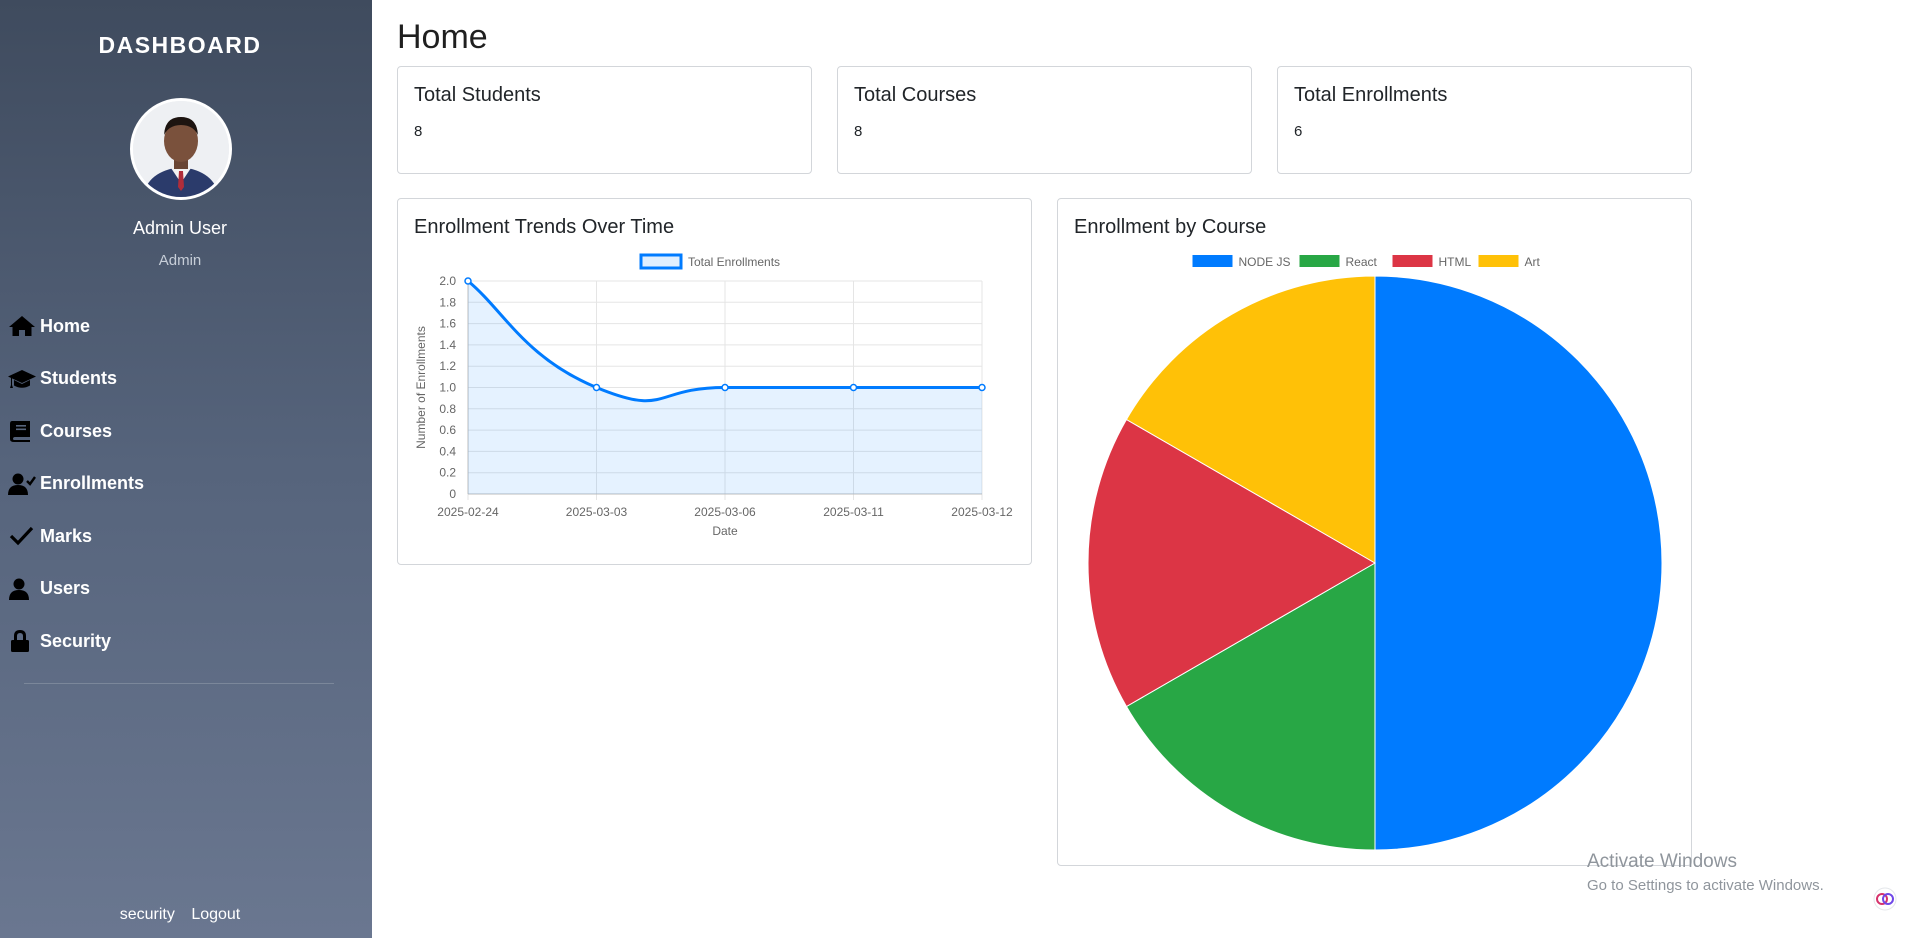  I want to click on stat-title: Total Courses, so click(915, 95).